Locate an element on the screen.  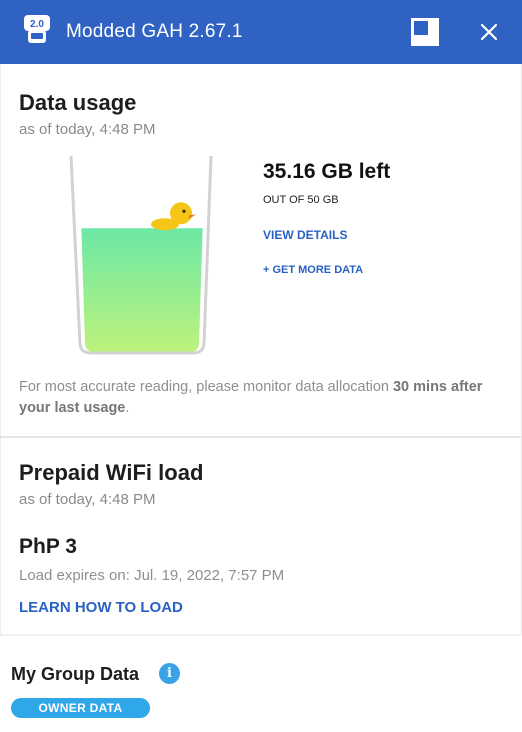
app-icon-badge: 2.0 is located at coordinates (37, 24).